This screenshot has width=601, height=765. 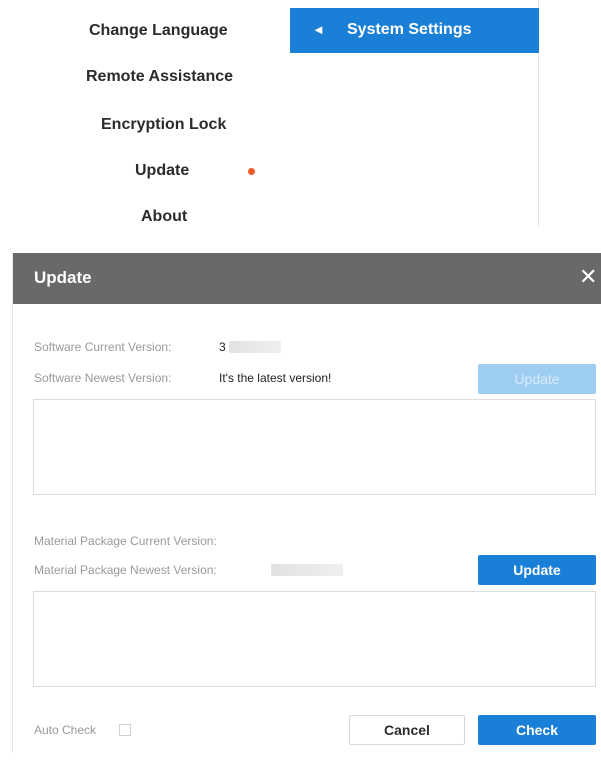 I want to click on system-settings-panel: ◄ System Settings, so click(x=414, y=113).